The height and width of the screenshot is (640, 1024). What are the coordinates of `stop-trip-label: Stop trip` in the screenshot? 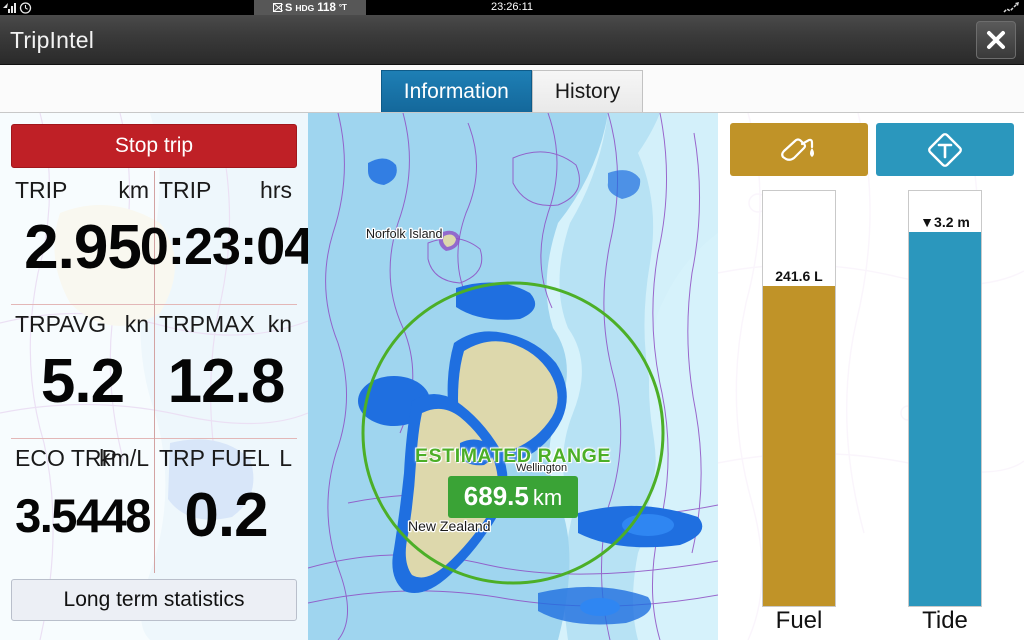 It's located at (154, 145).